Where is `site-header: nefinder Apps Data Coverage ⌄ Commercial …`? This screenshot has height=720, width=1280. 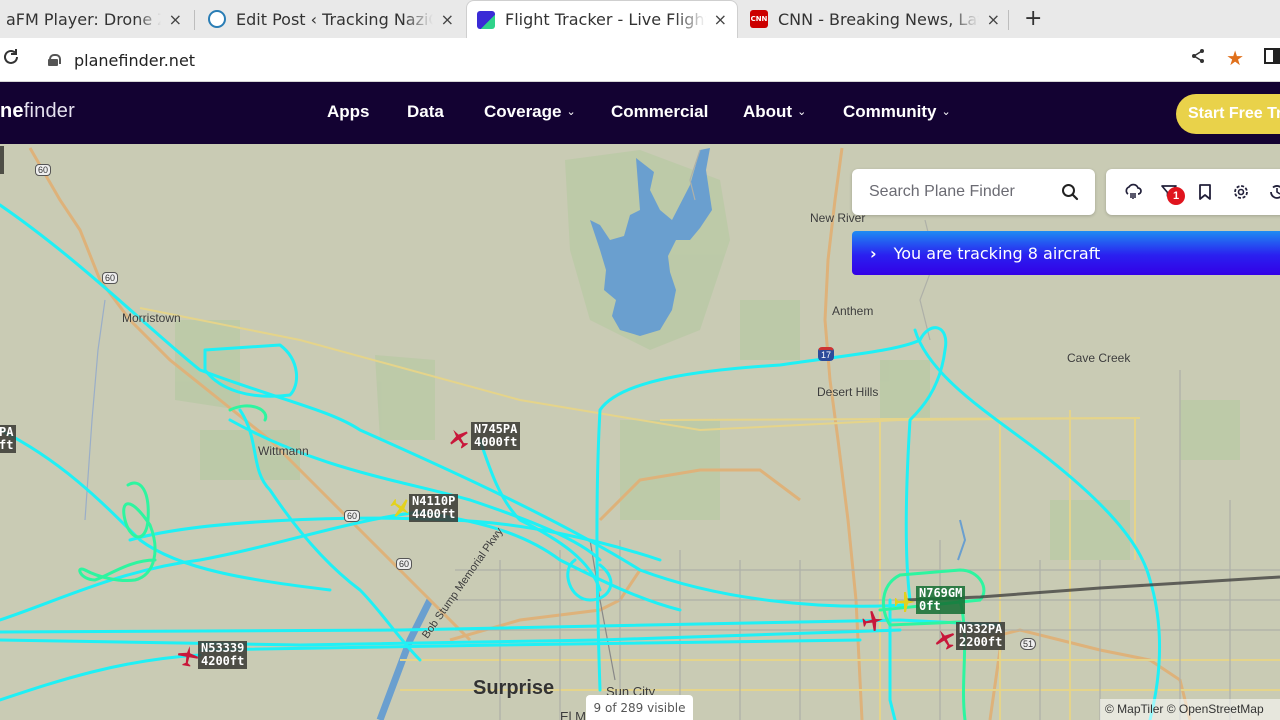
site-header: nefinder Apps Data Coverage ⌄ Commercial … is located at coordinates (640, 113).